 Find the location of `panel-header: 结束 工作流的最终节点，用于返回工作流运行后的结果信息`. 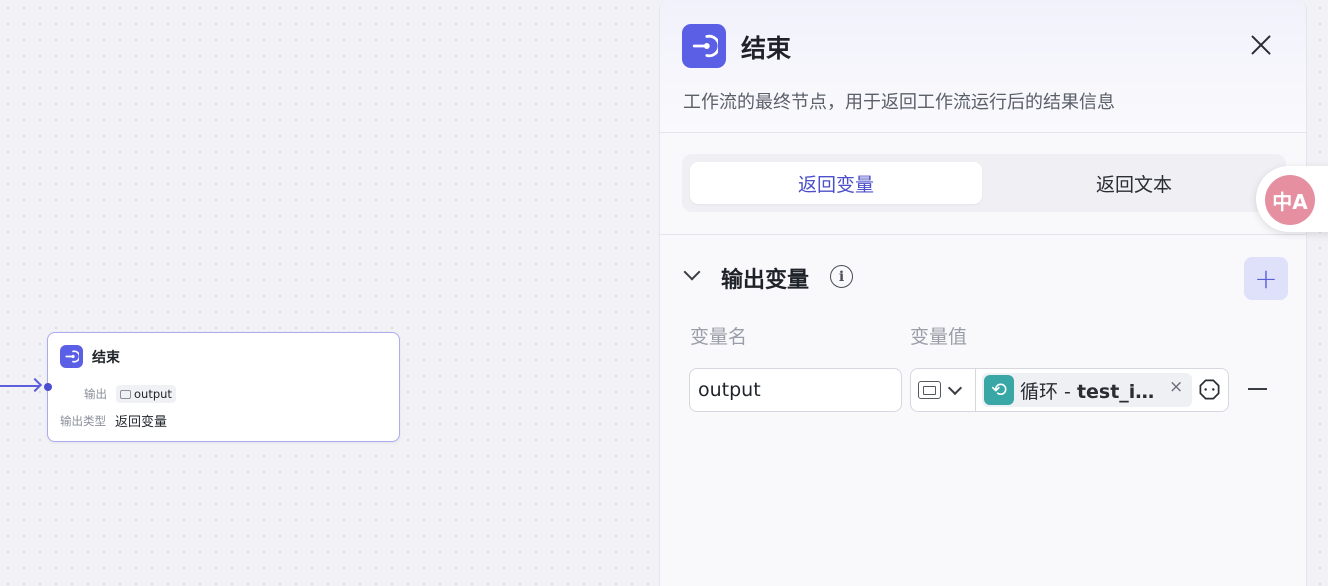

panel-header: 结束 工作流的最终节点，用于返回工作流运行后的结果信息 is located at coordinates (983, 66).